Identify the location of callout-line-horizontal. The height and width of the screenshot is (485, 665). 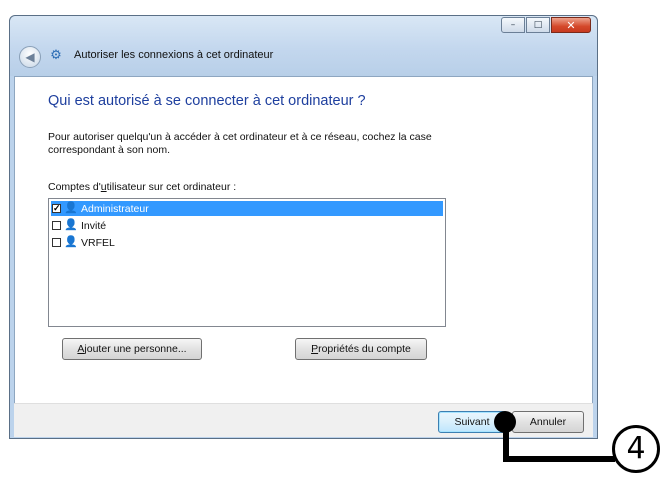
(559, 459).